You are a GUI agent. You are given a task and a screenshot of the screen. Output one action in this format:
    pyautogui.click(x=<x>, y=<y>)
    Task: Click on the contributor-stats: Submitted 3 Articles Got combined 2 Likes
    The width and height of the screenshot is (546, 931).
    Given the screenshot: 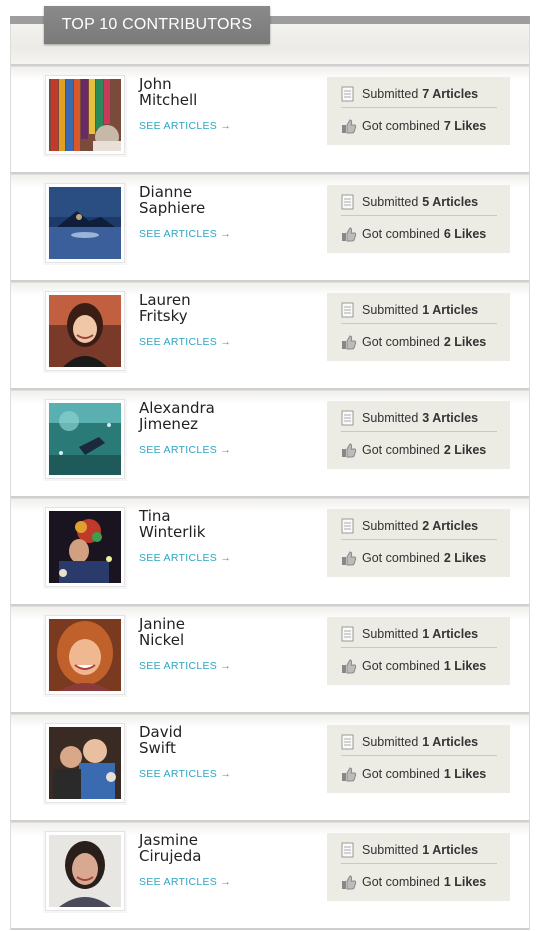 What is the action you would take?
    pyautogui.click(x=418, y=435)
    